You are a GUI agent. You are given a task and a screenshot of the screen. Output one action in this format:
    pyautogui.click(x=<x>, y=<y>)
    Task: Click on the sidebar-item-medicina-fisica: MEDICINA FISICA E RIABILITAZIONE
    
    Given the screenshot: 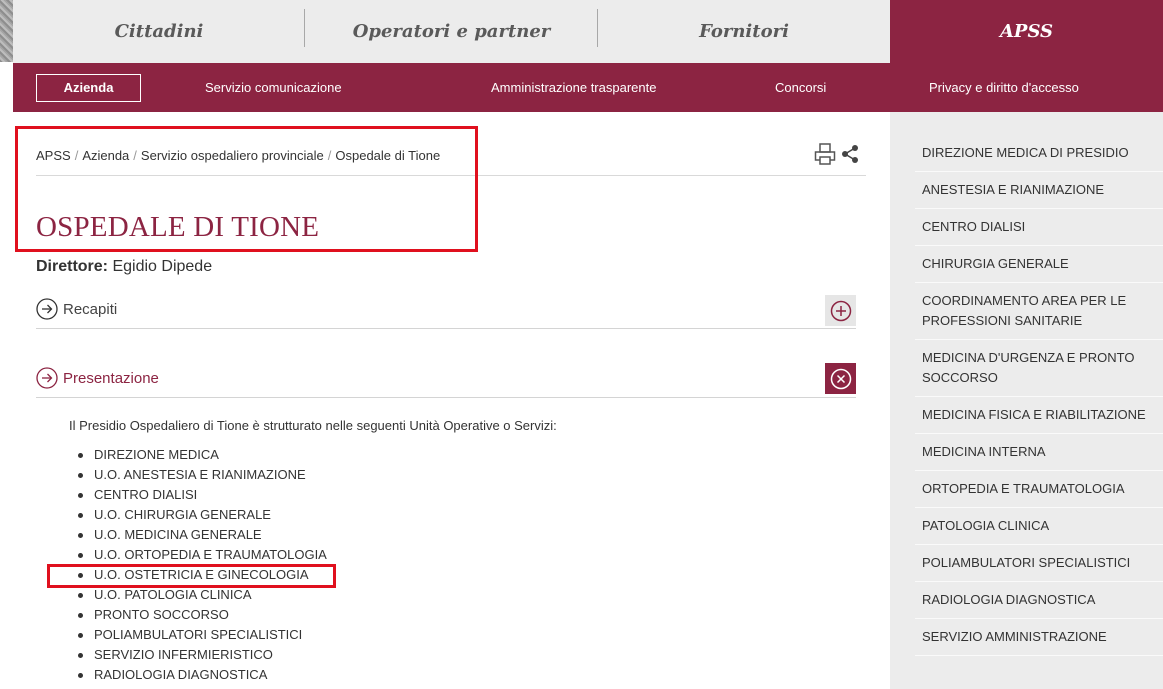 What is the action you would take?
    pyautogui.click(x=1026, y=415)
    